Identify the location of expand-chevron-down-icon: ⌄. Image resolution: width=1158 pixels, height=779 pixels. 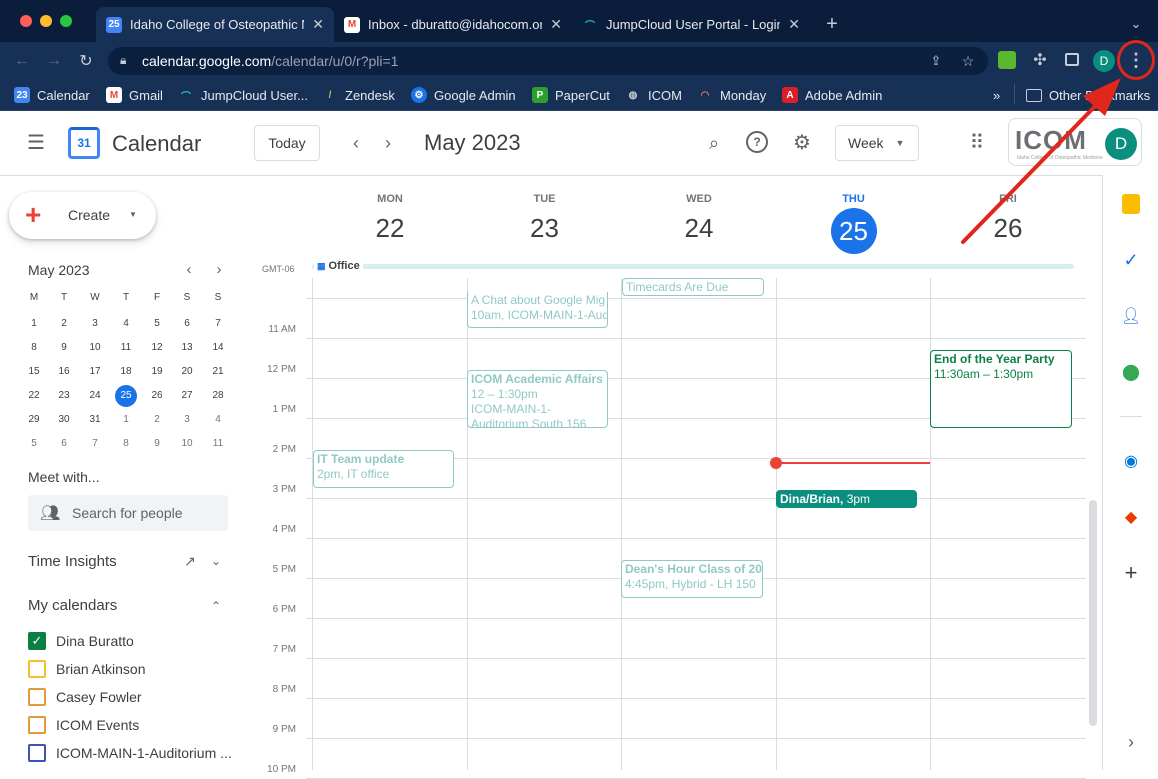
(216, 561).